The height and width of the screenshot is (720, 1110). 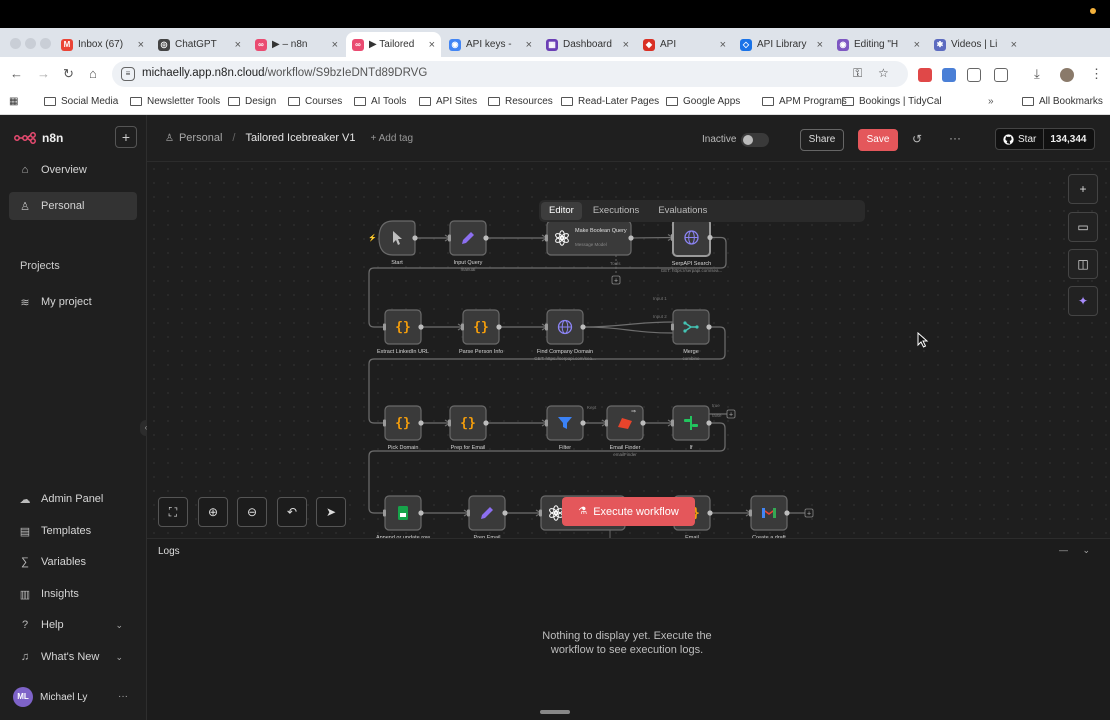 I want to click on all-bookmarks: All Bookmarks, so click(x=1062, y=101).